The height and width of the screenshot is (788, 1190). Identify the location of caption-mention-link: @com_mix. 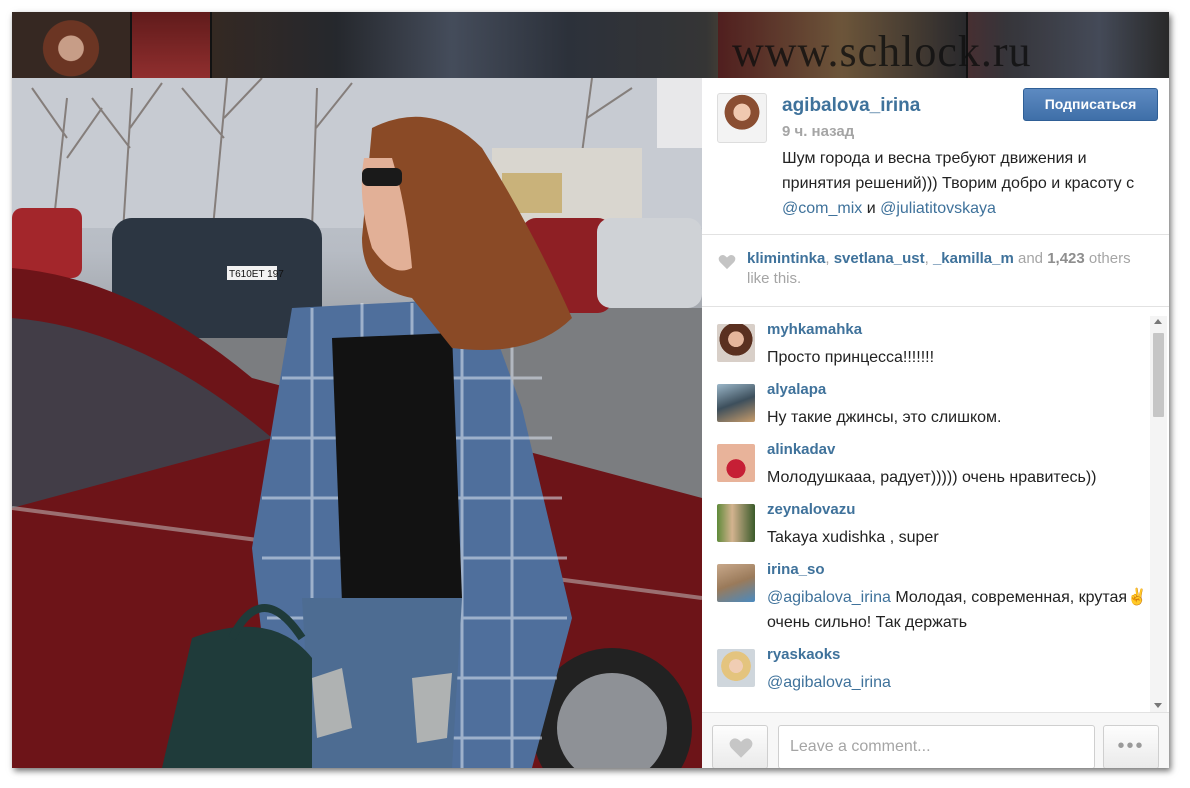
(822, 208).